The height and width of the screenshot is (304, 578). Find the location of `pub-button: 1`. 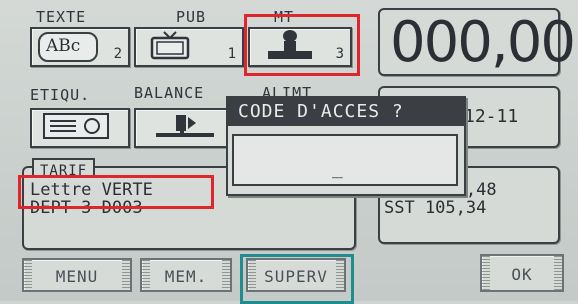

pub-button: 1 is located at coordinates (189, 47).